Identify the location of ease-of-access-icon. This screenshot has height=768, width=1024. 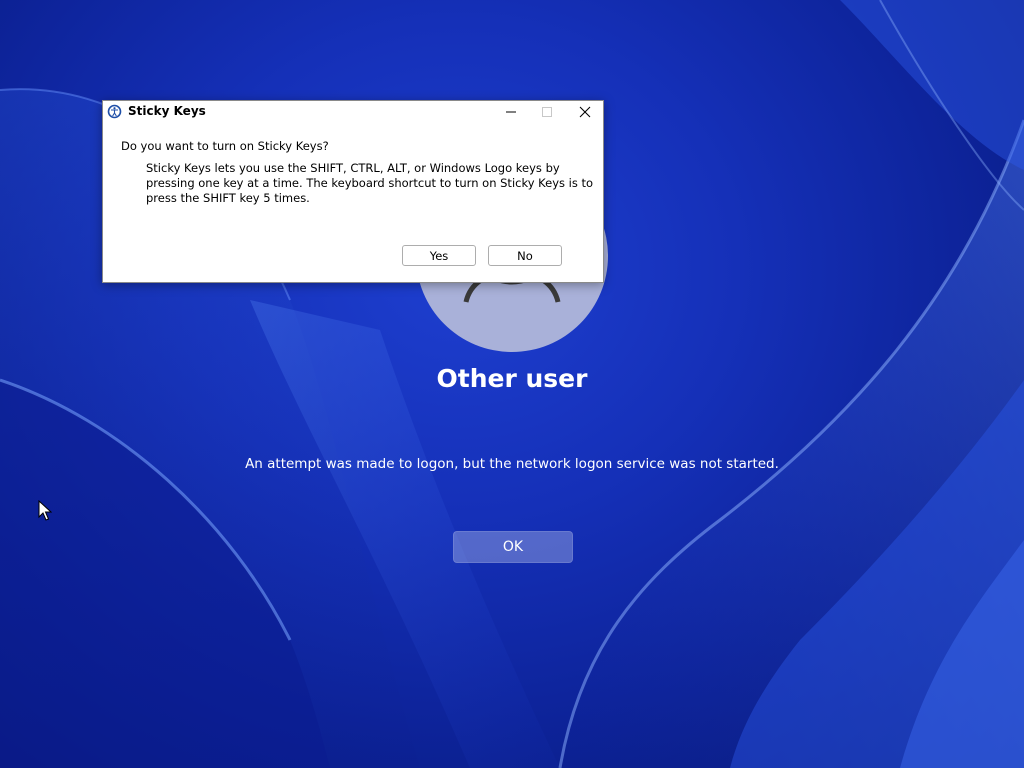
(114, 111).